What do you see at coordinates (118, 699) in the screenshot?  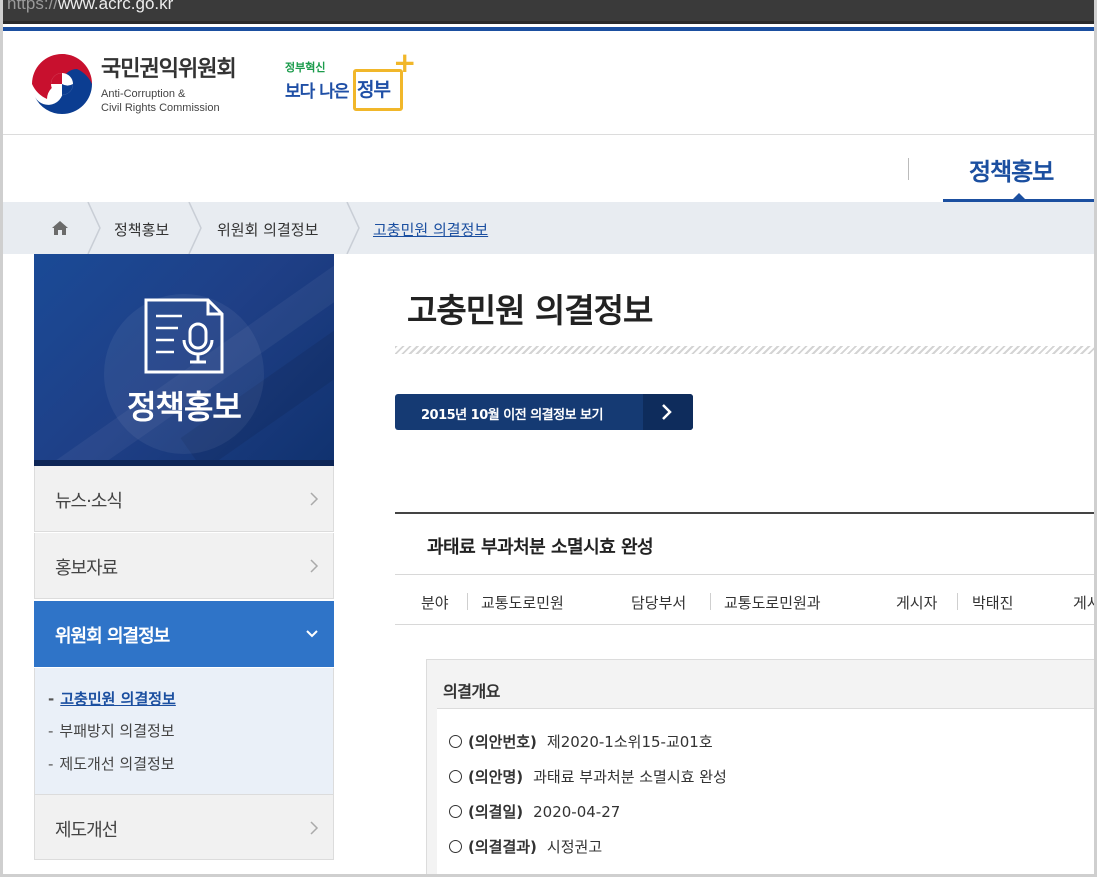 I see `submenu-item-label: 고충민원 의결정보` at bounding box center [118, 699].